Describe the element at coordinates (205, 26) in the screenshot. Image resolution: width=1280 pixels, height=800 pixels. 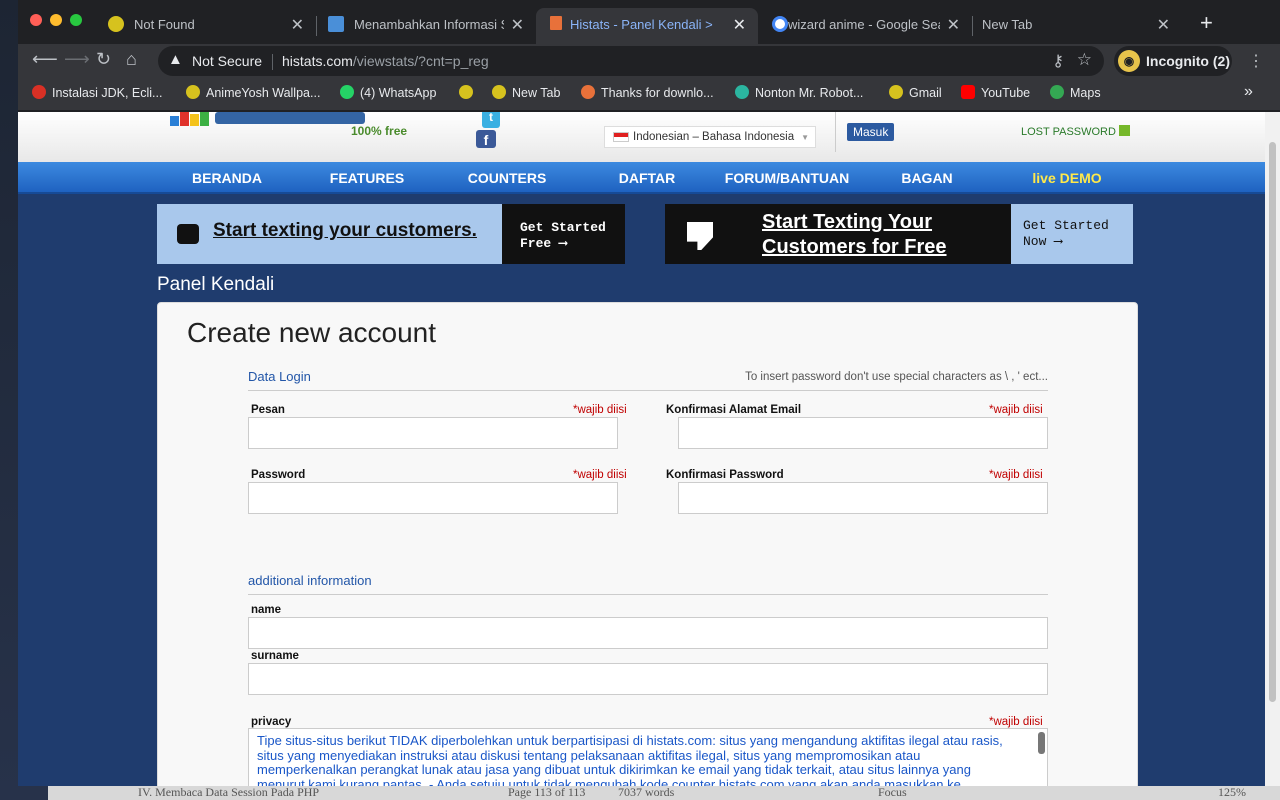
I see `tab-not-found: Not Found ✕` at that location.